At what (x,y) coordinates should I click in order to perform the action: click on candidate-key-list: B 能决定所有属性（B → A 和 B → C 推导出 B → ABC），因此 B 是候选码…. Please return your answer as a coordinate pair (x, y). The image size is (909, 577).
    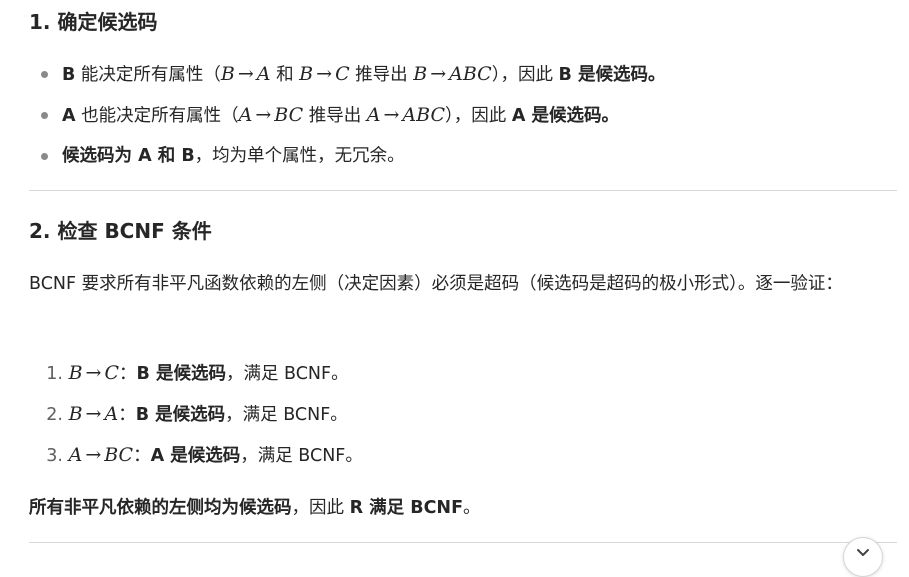
    Looking at the image, I should click on (347, 116).